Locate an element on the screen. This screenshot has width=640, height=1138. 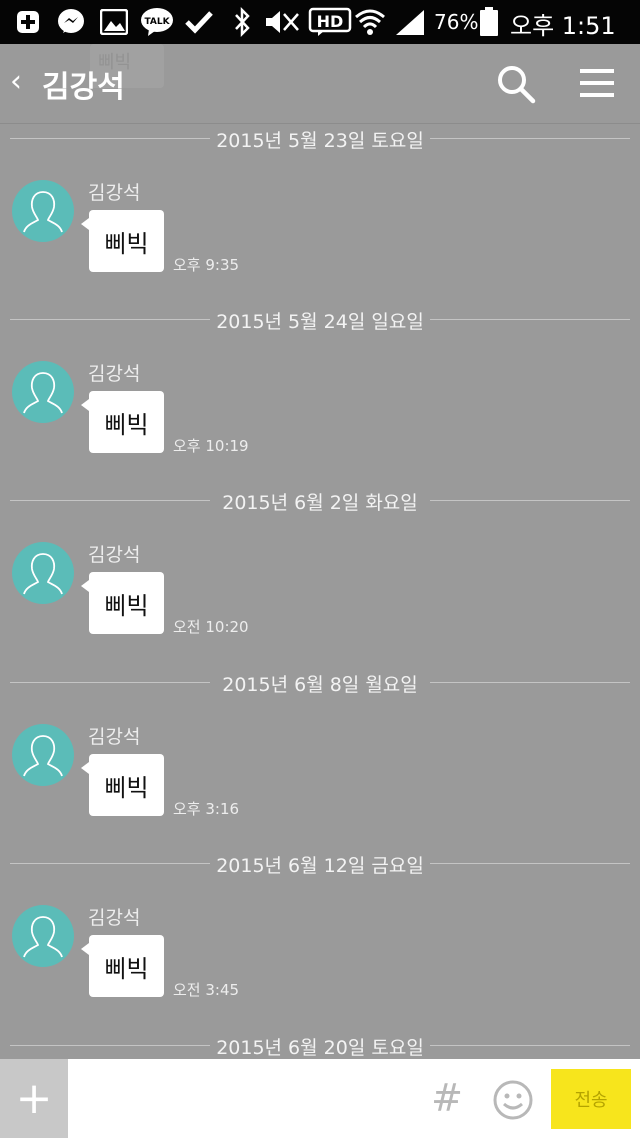
message-row: 김강석 삐빅 오후 9:35 is located at coordinates (320, 235).